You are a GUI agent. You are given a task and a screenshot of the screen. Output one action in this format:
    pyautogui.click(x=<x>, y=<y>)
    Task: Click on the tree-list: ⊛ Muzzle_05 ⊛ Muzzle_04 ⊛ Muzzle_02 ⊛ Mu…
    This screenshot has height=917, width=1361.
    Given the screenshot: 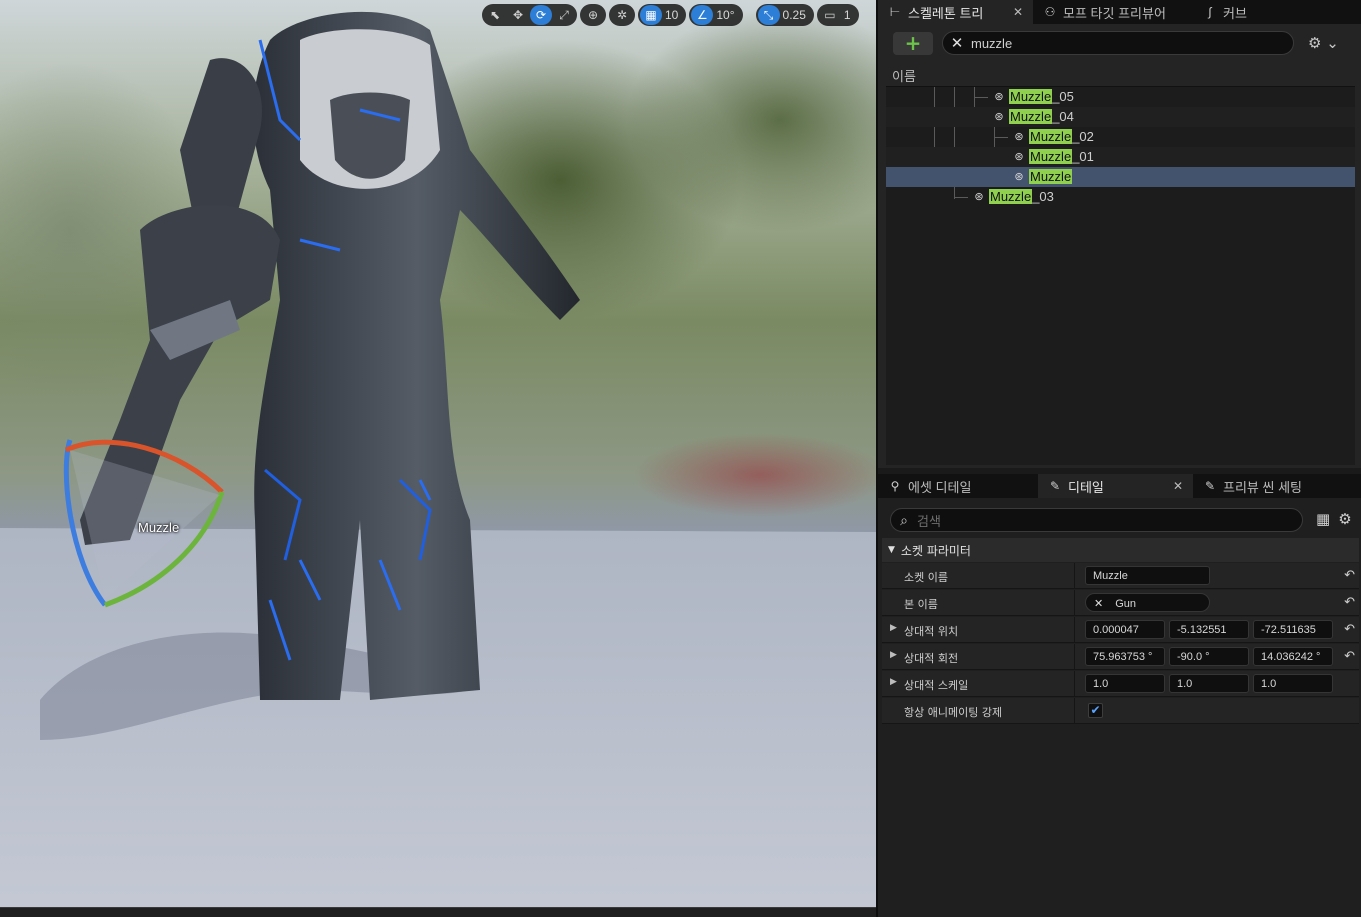 What is the action you would take?
    pyautogui.click(x=1120, y=276)
    